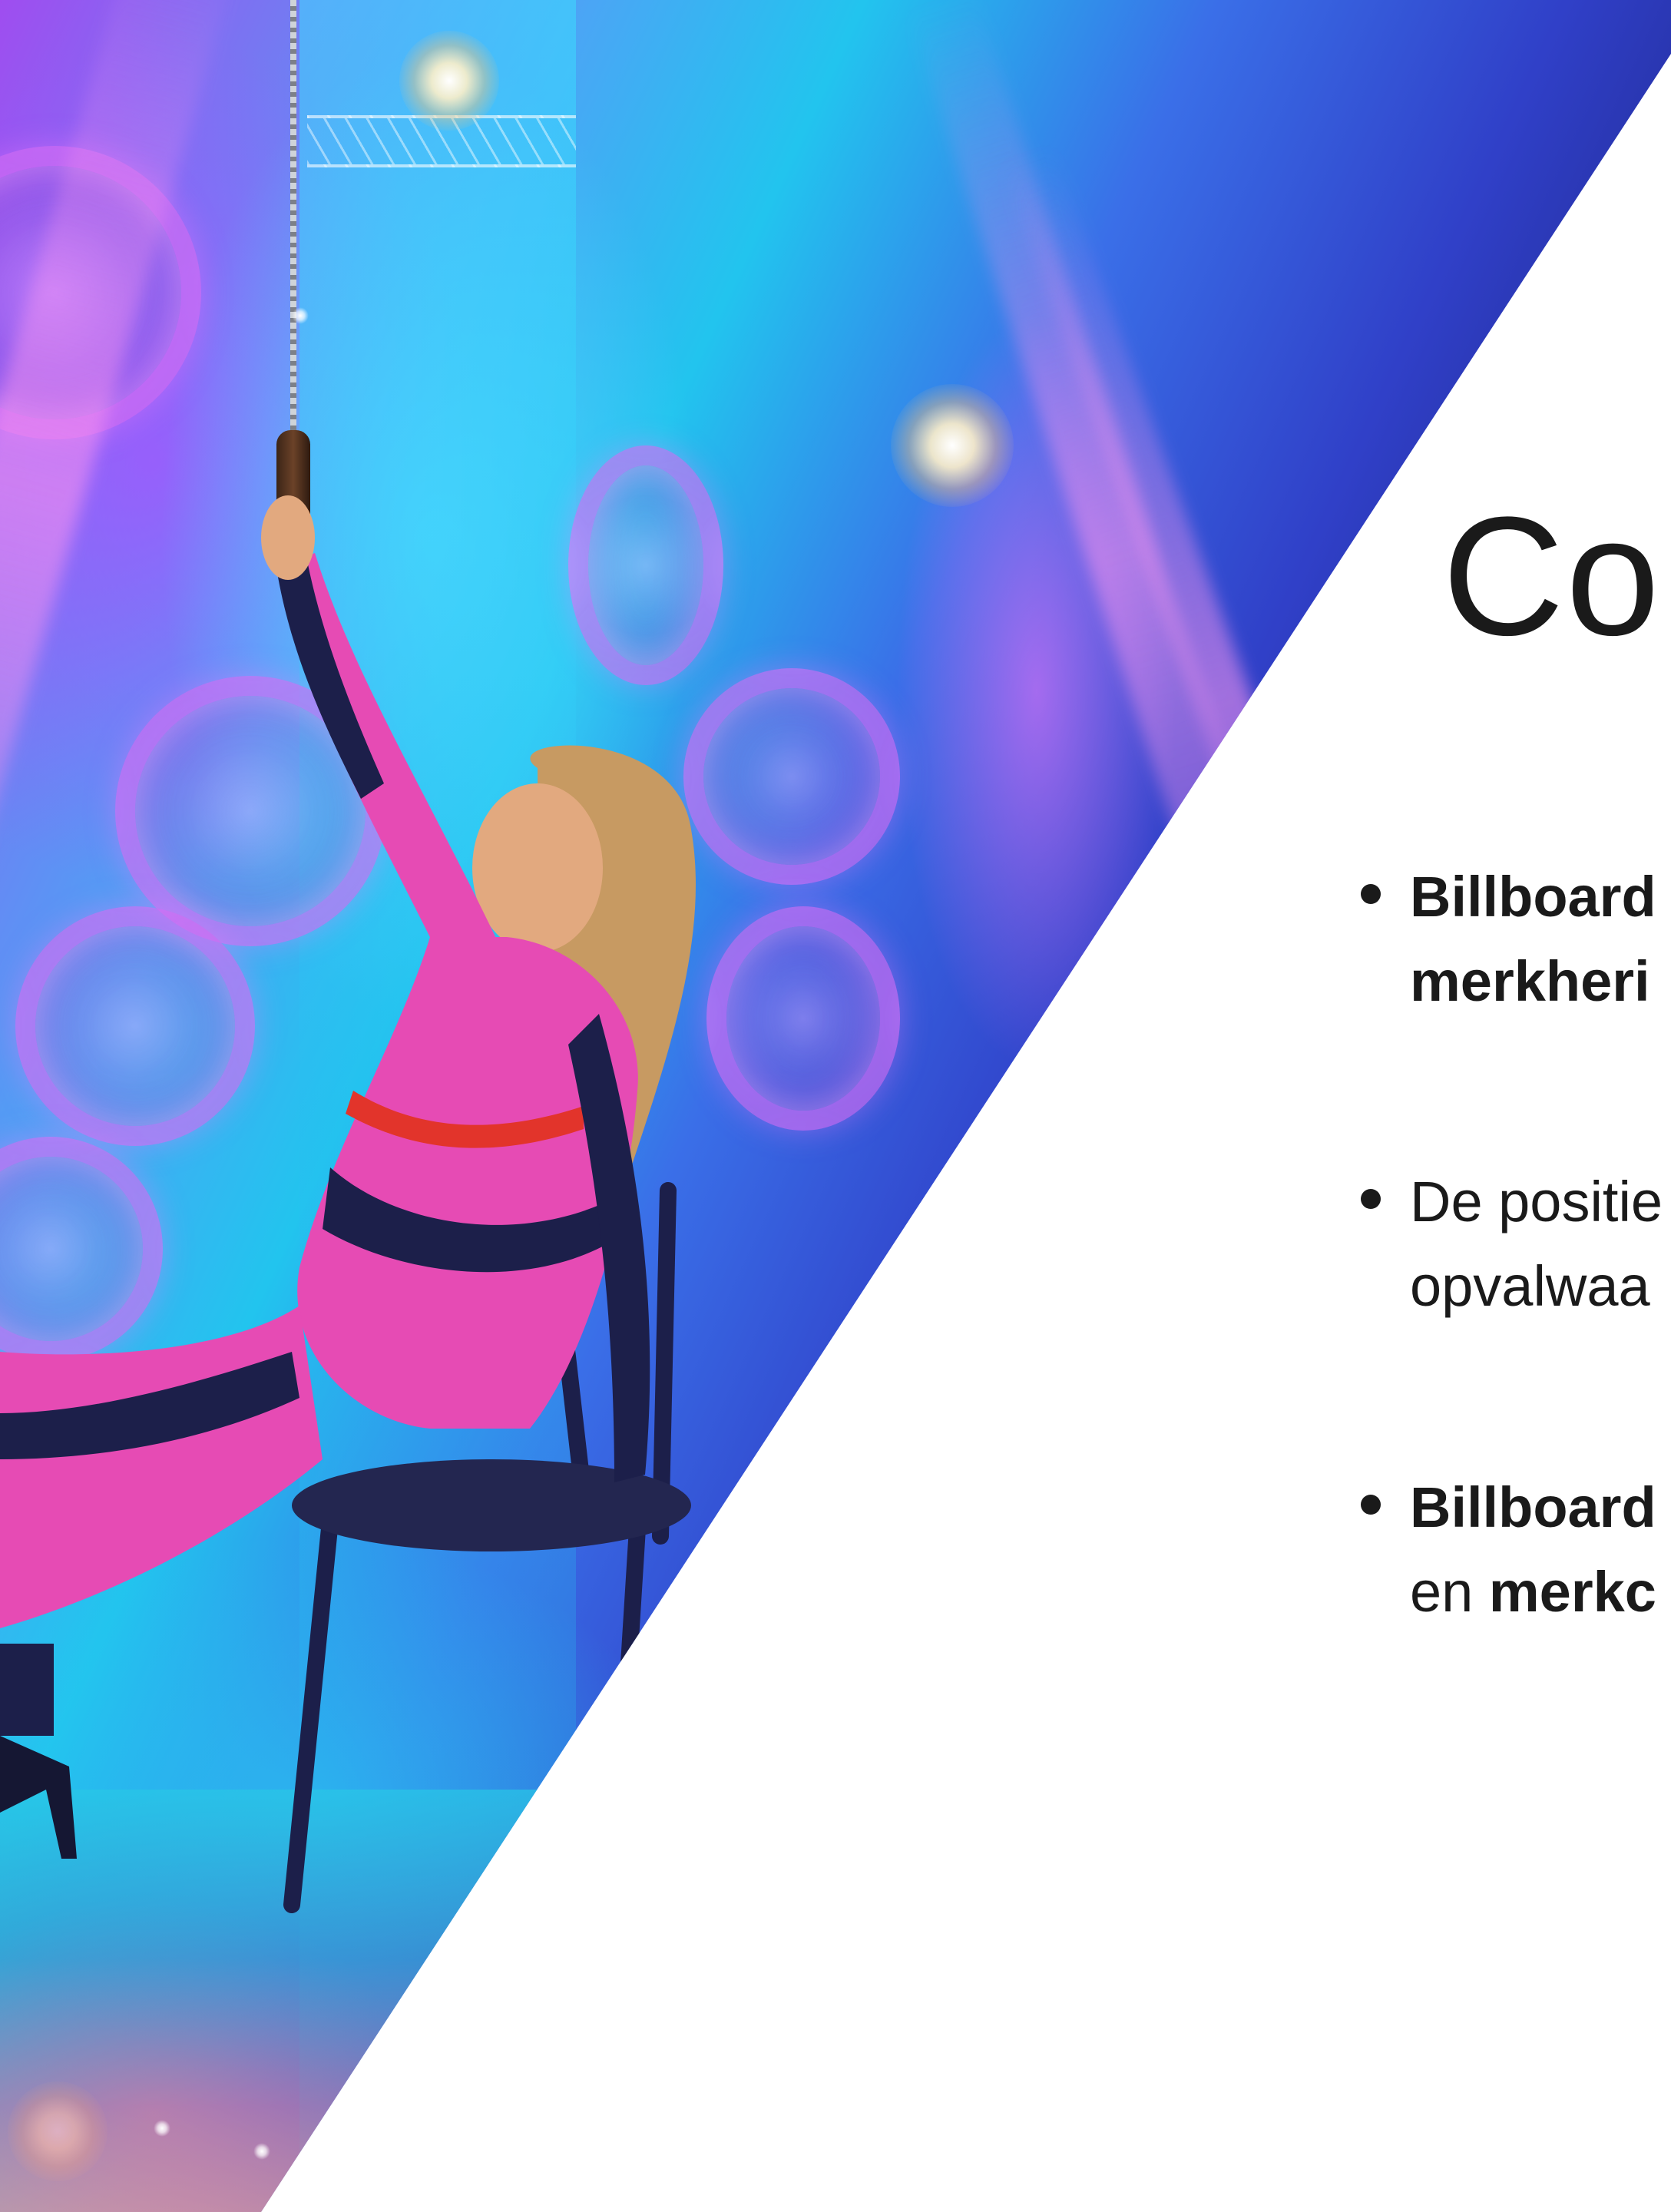 This screenshot has height=2212, width=1671. What do you see at coordinates (1449, 1592) in the screenshot?
I see `bullet-text: en` at bounding box center [1449, 1592].